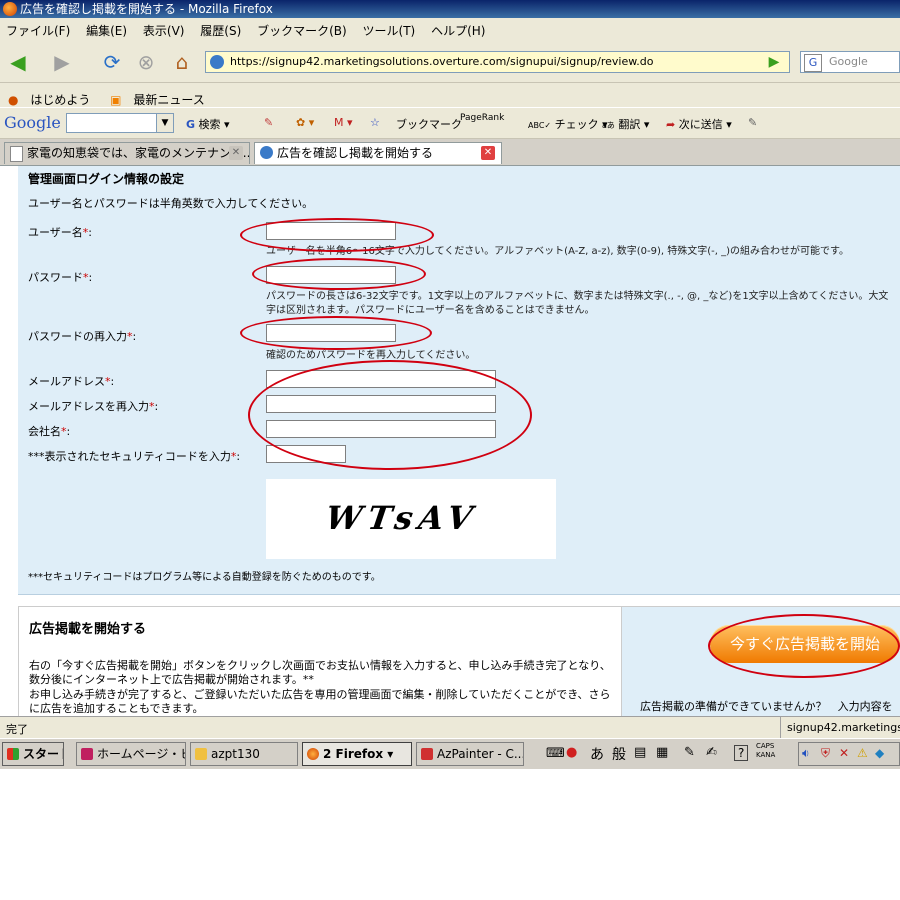 The image size is (900, 900). What do you see at coordinates (879, 753) in the screenshot?
I see `update-icon: ◆` at bounding box center [879, 753].